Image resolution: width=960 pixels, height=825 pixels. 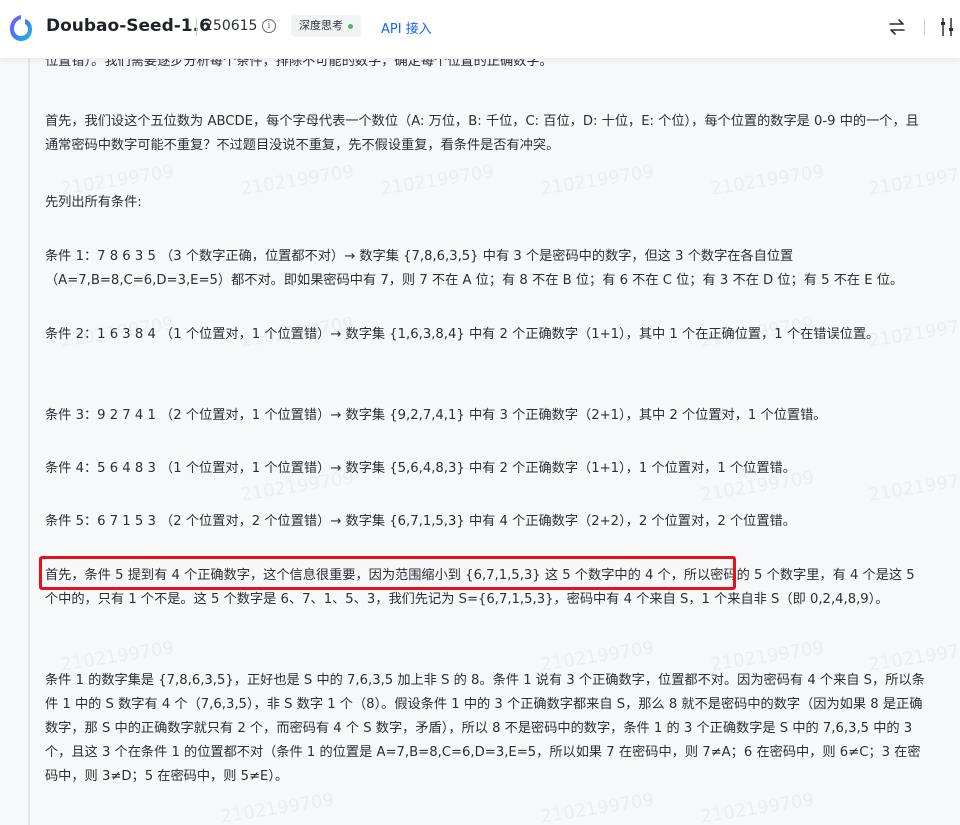 I want to click on status-dot-icon, so click(x=350, y=26).